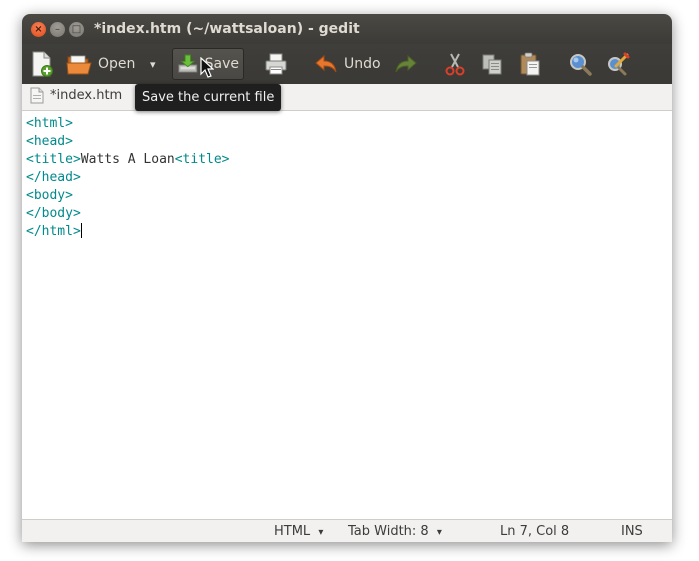 The image size is (699, 561). I want to click on html-tag: <body>, so click(49, 195).